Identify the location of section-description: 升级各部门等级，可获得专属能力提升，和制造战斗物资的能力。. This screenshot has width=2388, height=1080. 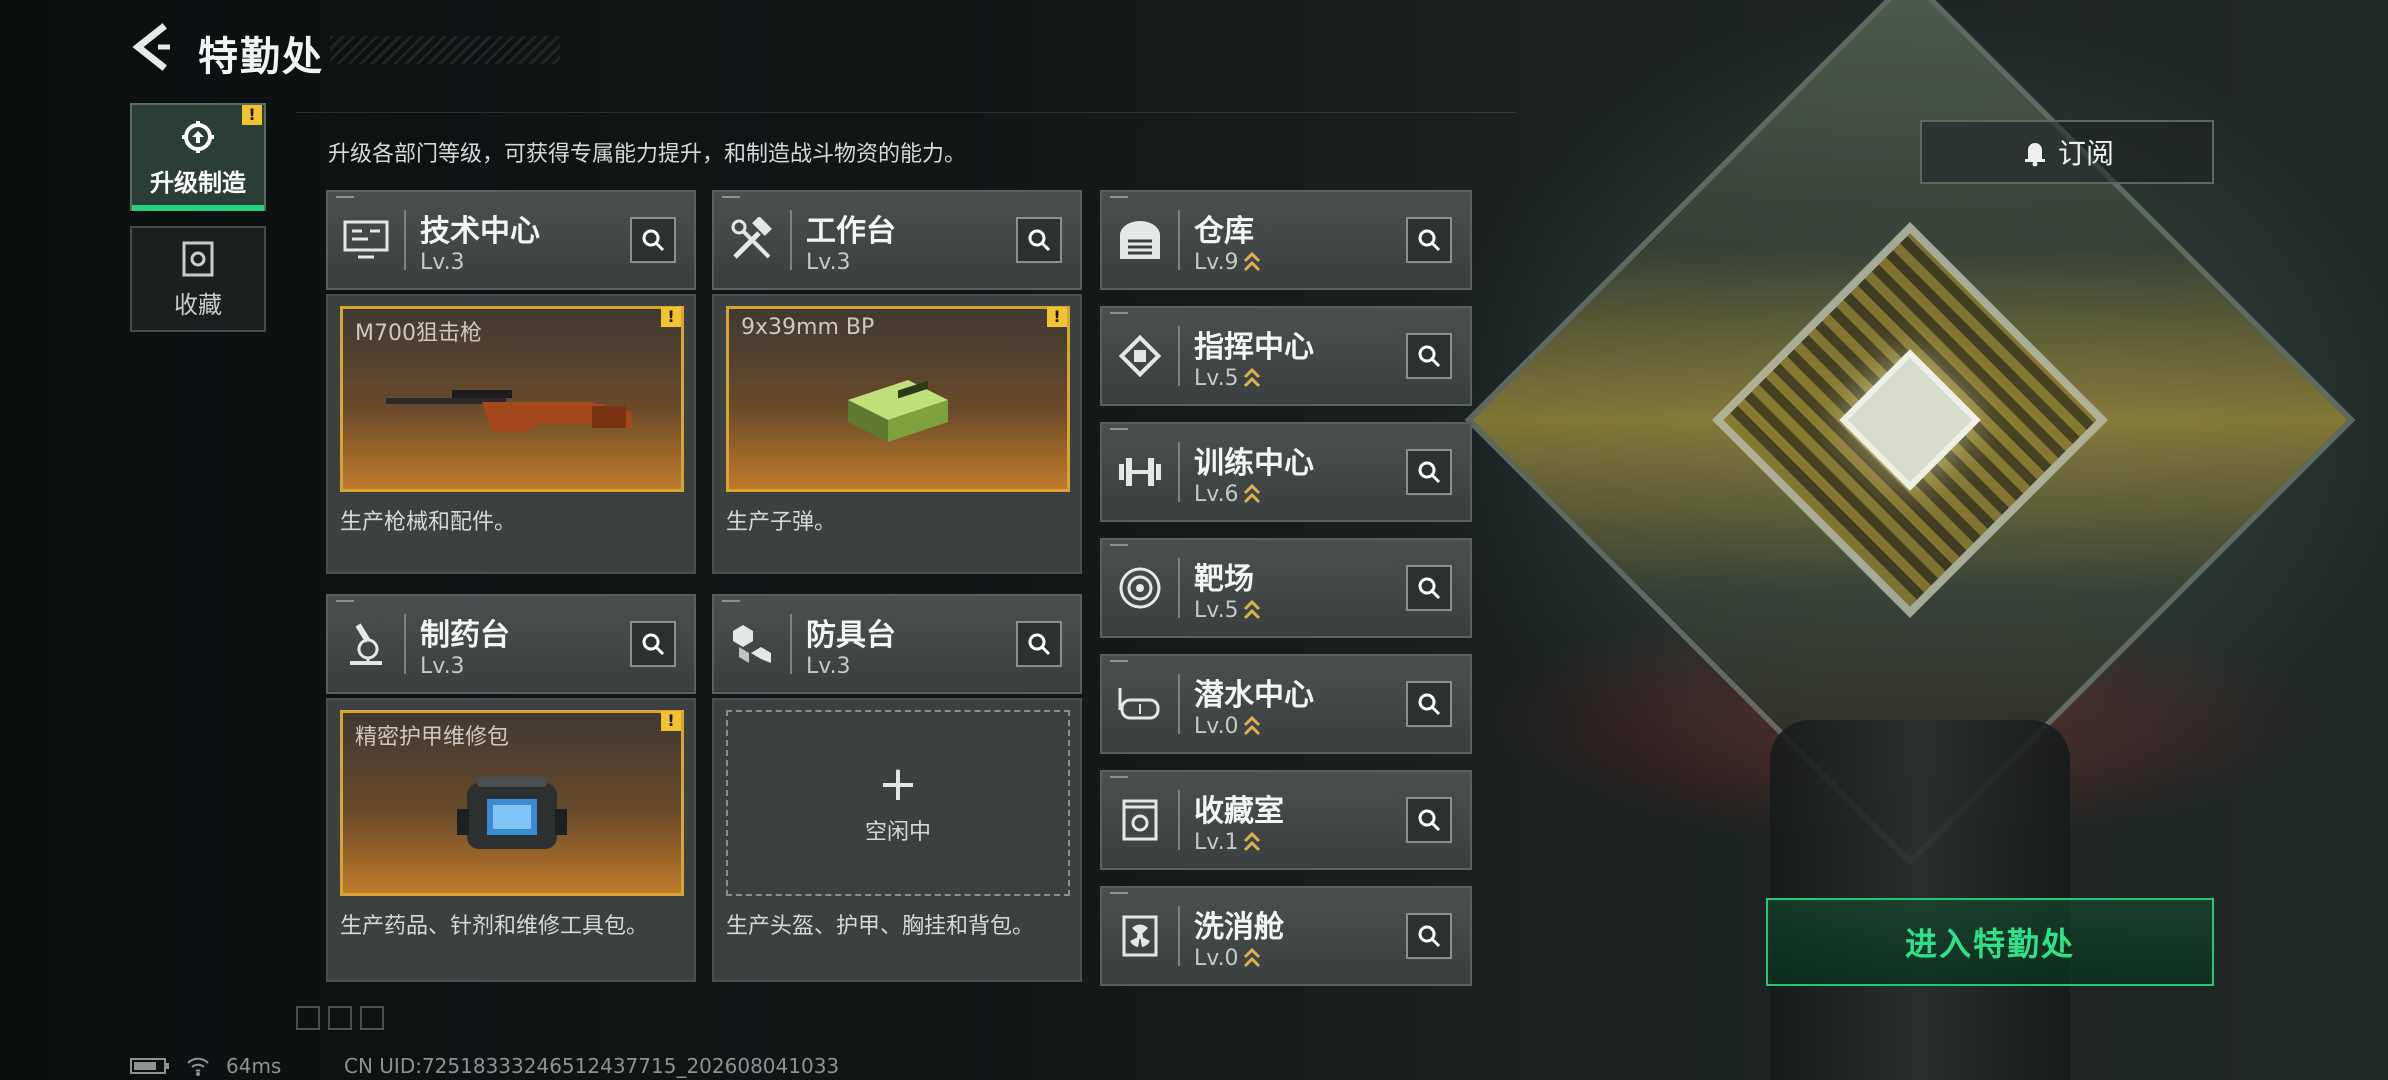
(647, 154).